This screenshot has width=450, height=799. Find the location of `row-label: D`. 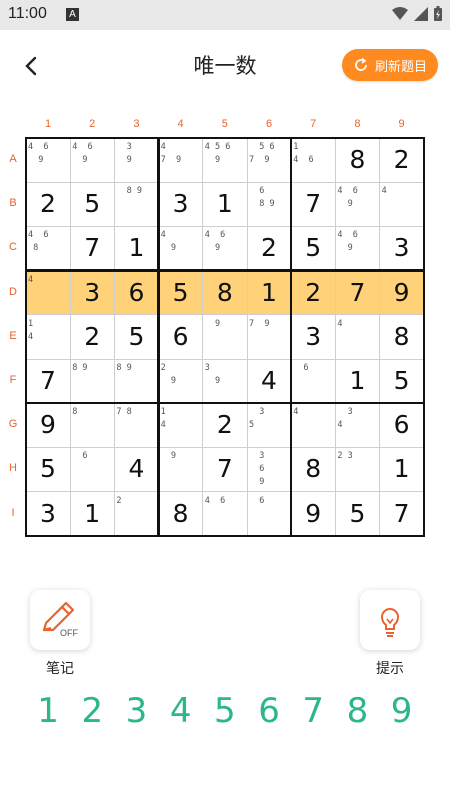

row-label: D is located at coordinates (13, 291).